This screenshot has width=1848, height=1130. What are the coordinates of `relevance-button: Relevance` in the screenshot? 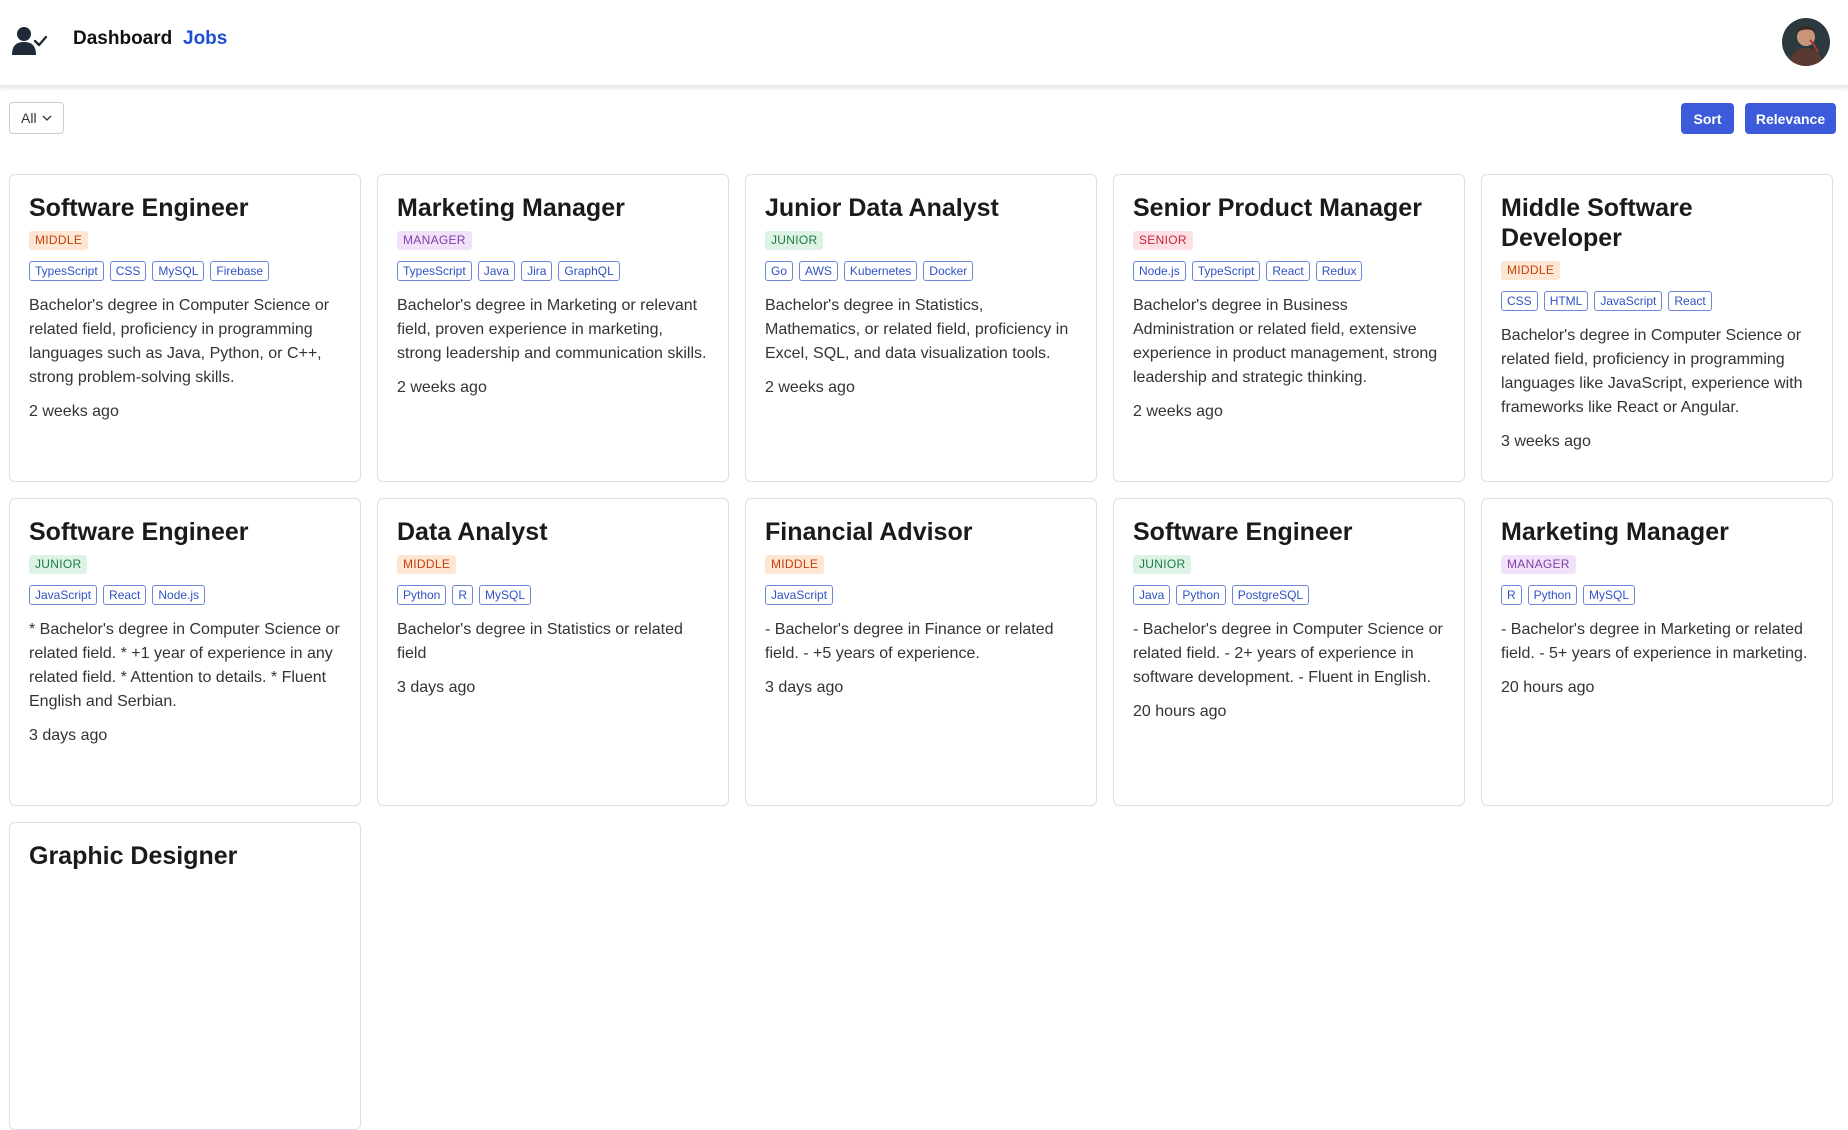 It's located at (1790, 118).